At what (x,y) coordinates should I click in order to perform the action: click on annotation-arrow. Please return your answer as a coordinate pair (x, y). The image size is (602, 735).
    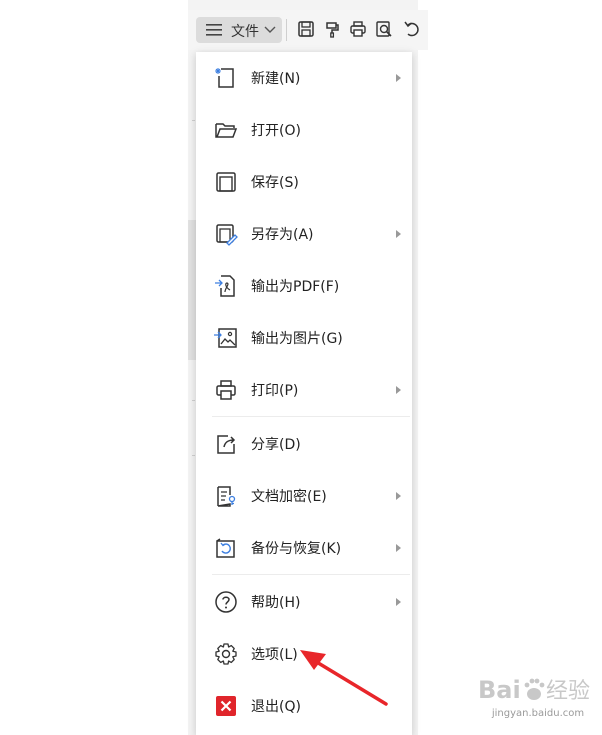
    Looking at the image, I should click on (344, 678).